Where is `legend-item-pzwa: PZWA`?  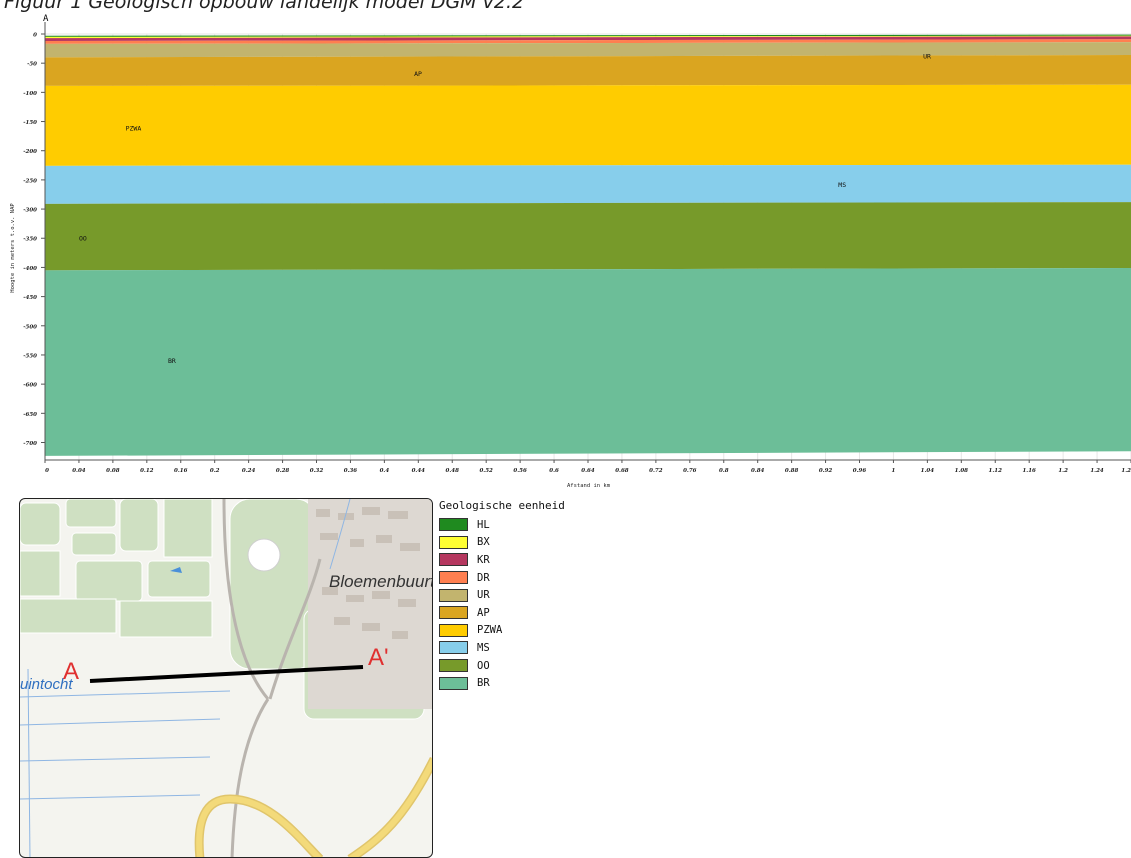
legend-item-pzwa: PZWA is located at coordinates (502, 631).